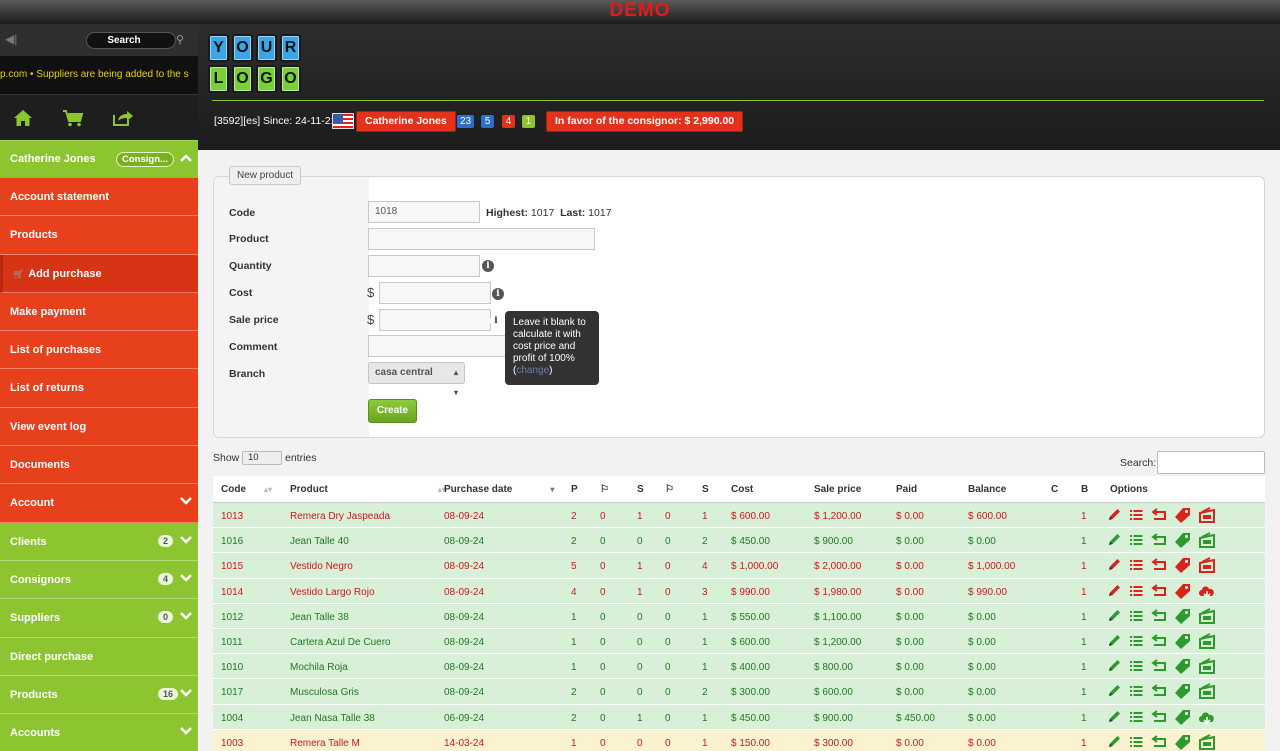  I want to click on sidebar-item: Direct purchase, so click(99, 656).